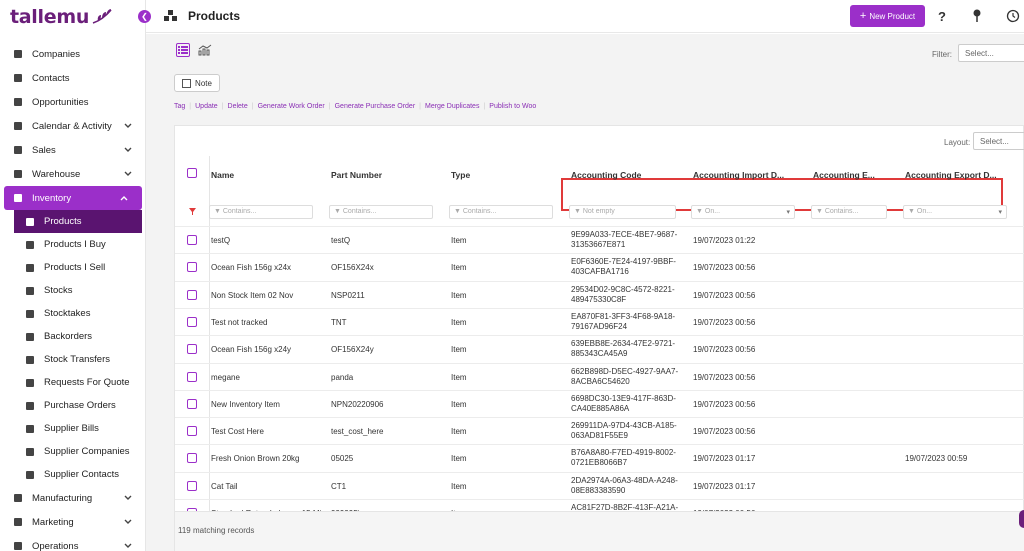 The height and width of the screenshot is (551, 1024). Describe the element at coordinates (72, 498) in the screenshot. I see `sidebar-item-manufacturing: Manufacturing` at that location.